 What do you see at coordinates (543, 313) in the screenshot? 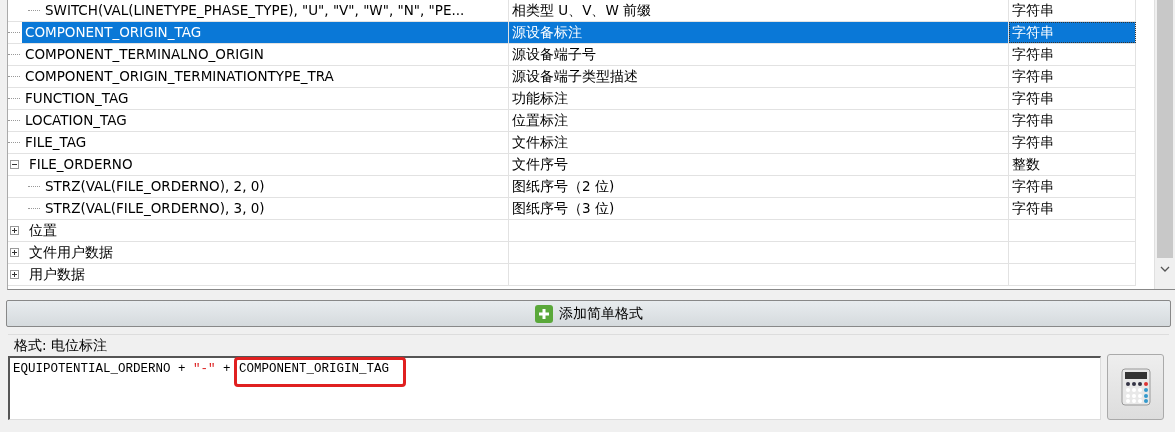
I see `plus-icon` at bounding box center [543, 313].